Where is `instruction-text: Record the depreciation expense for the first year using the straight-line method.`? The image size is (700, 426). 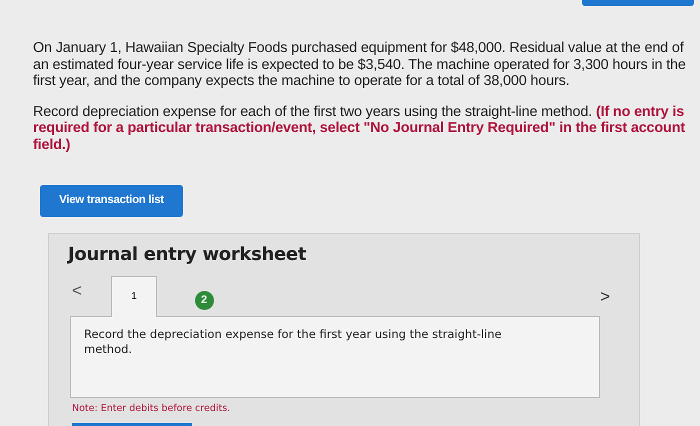
instruction-text: Record the depreciation expense for the first year using the straight-line method. is located at coordinates (293, 341).